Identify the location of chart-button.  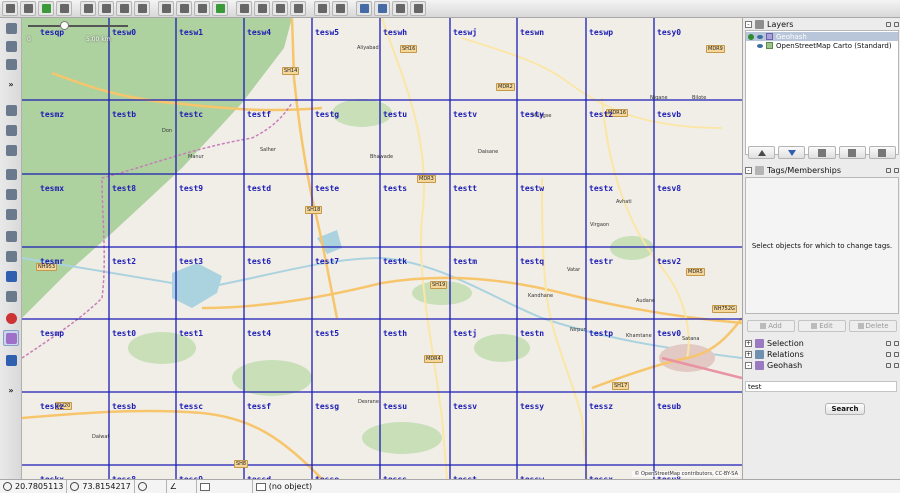
(418, 8).